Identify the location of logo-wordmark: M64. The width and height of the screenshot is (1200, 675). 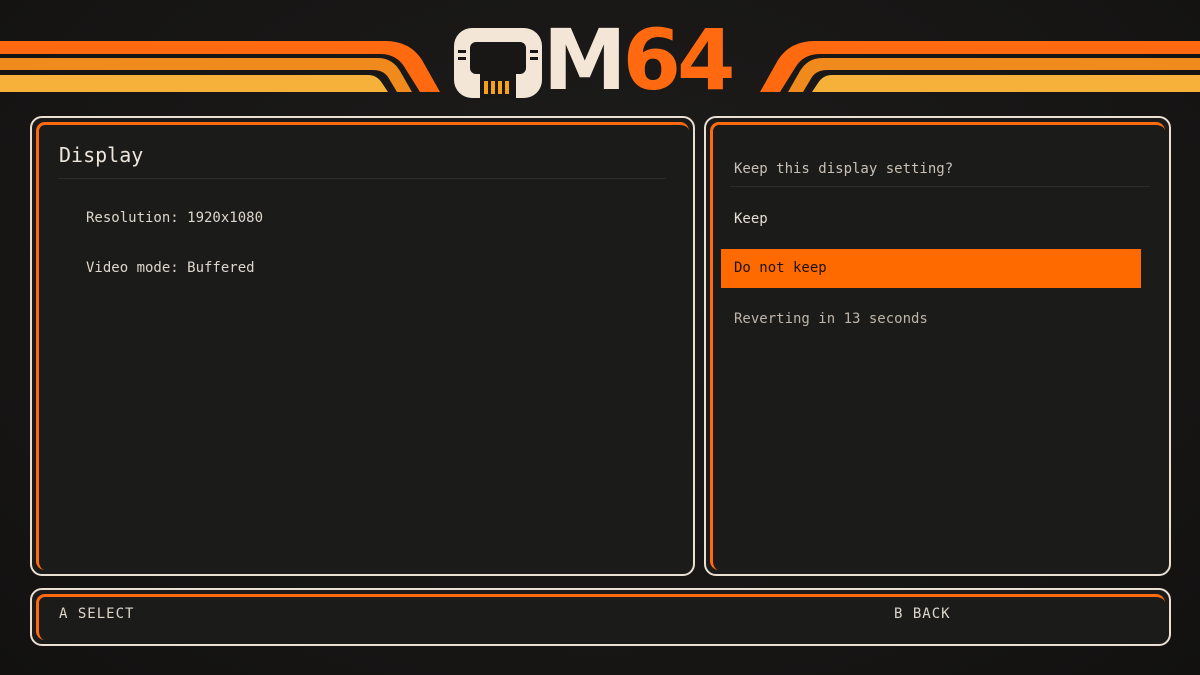
(639, 60).